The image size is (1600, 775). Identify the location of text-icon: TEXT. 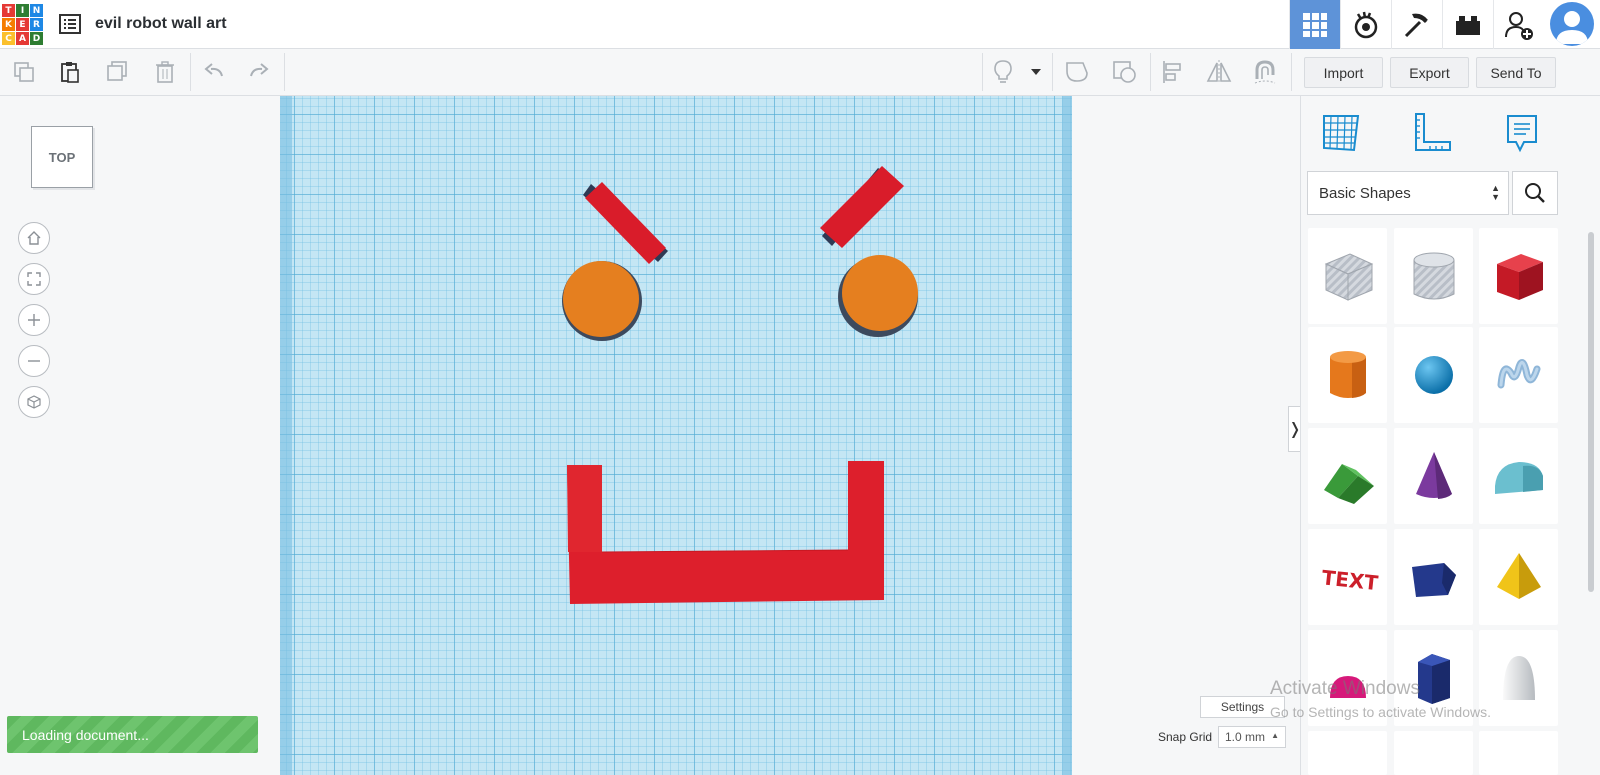
(1349, 580).